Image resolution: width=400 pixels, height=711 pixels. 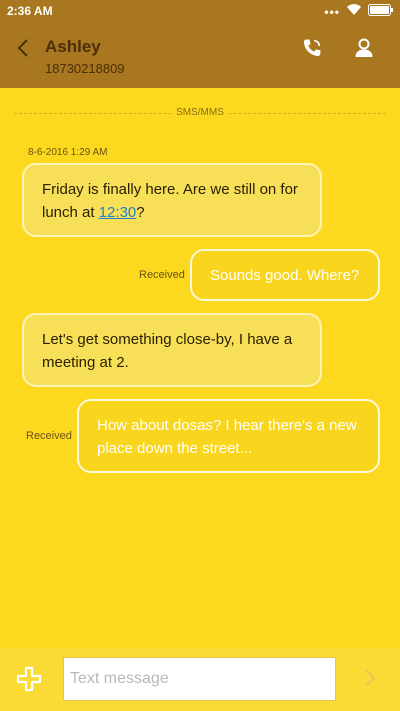 I want to click on outgoing-message-bubble: Sounds good. Where?, so click(x=285, y=275).